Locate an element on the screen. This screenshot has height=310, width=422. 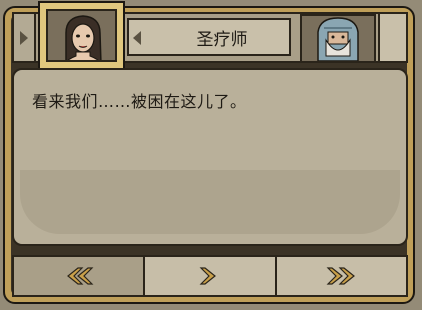
speaker-nameplate: 圣疗师 is located at coordinates (209, 37).